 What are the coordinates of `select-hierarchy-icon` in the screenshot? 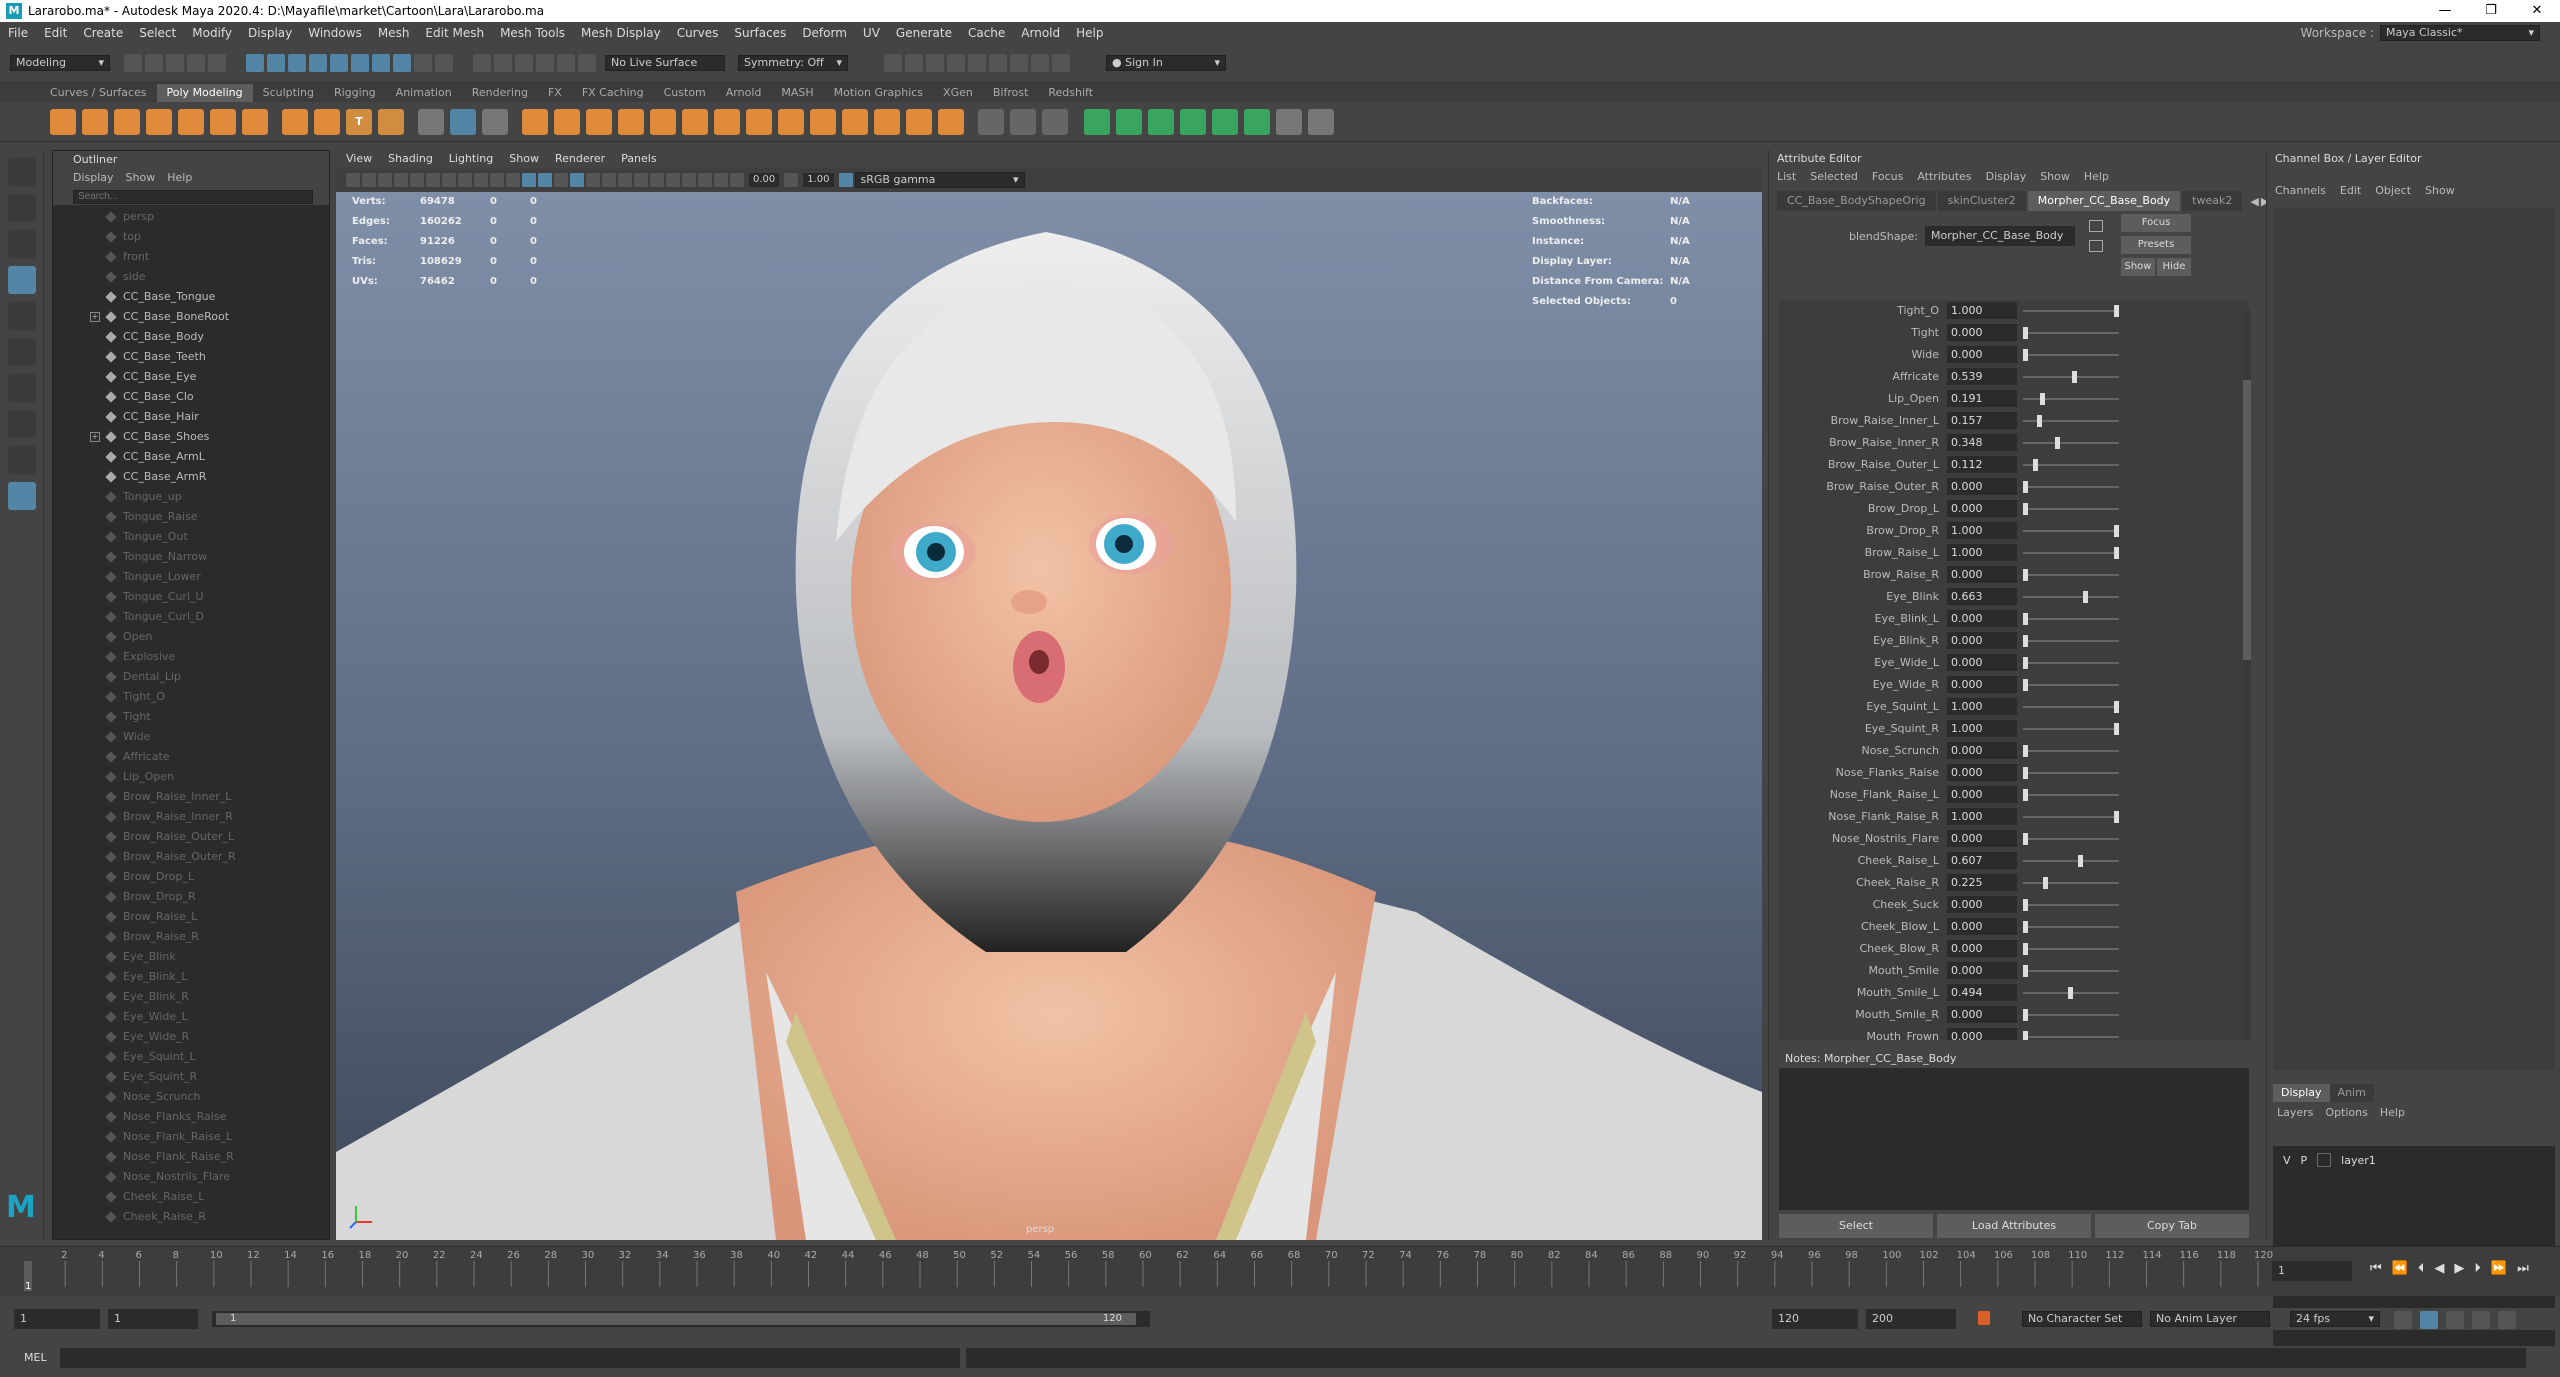 It's located at (255, 62).